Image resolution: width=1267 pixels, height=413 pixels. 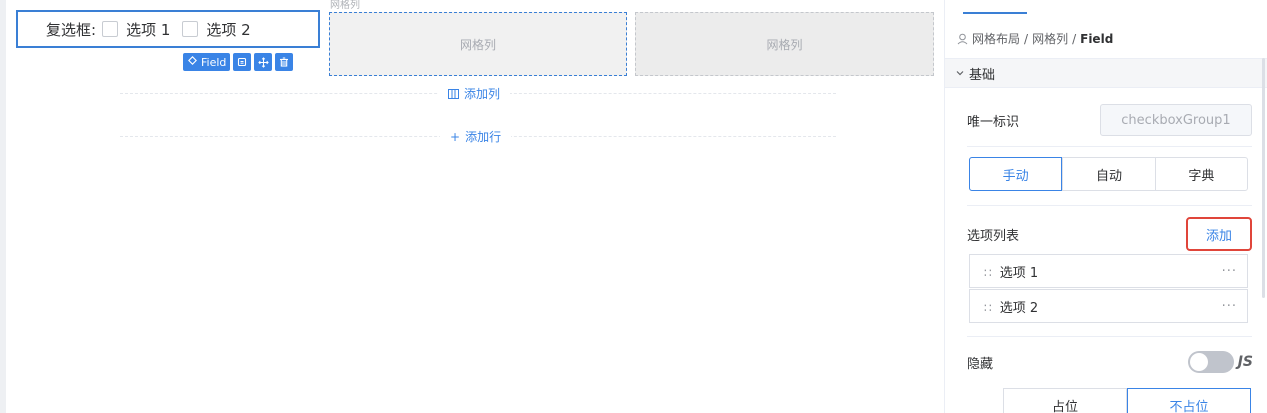 I want to click on placeholder-mode-occupy: 占位, so click(x=1065, y=400).